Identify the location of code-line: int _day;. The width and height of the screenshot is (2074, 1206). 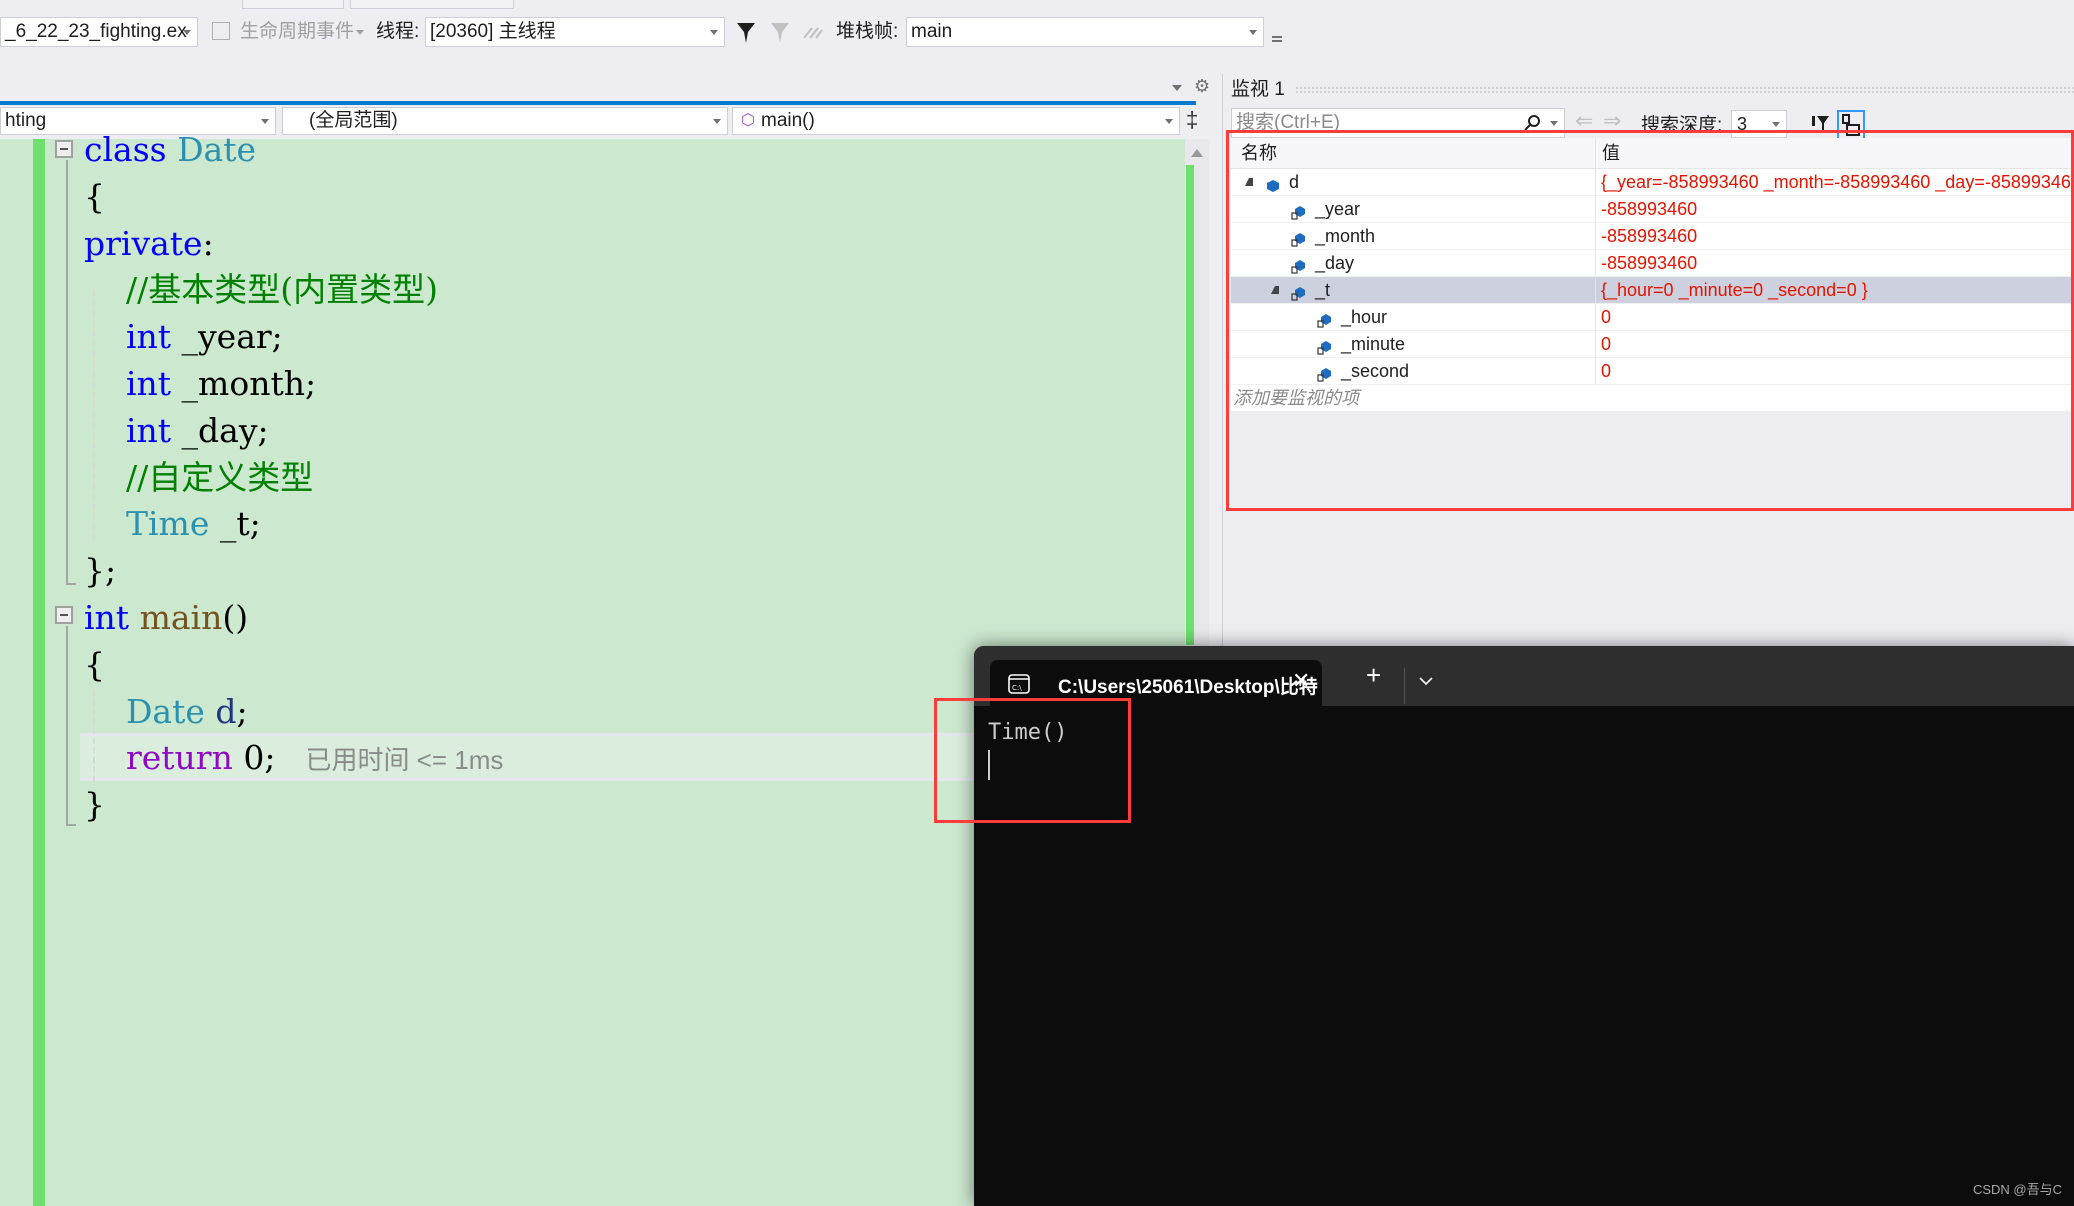
(176, 431).